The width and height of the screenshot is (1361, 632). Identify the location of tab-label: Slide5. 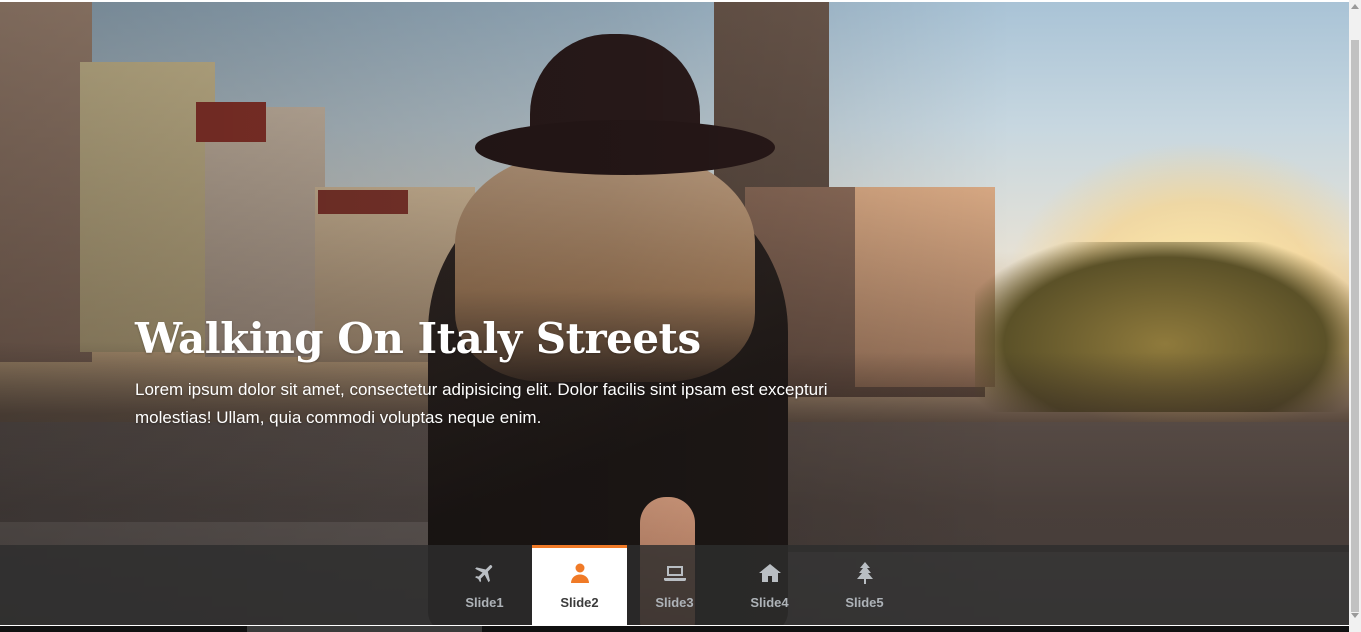
(864, 602).